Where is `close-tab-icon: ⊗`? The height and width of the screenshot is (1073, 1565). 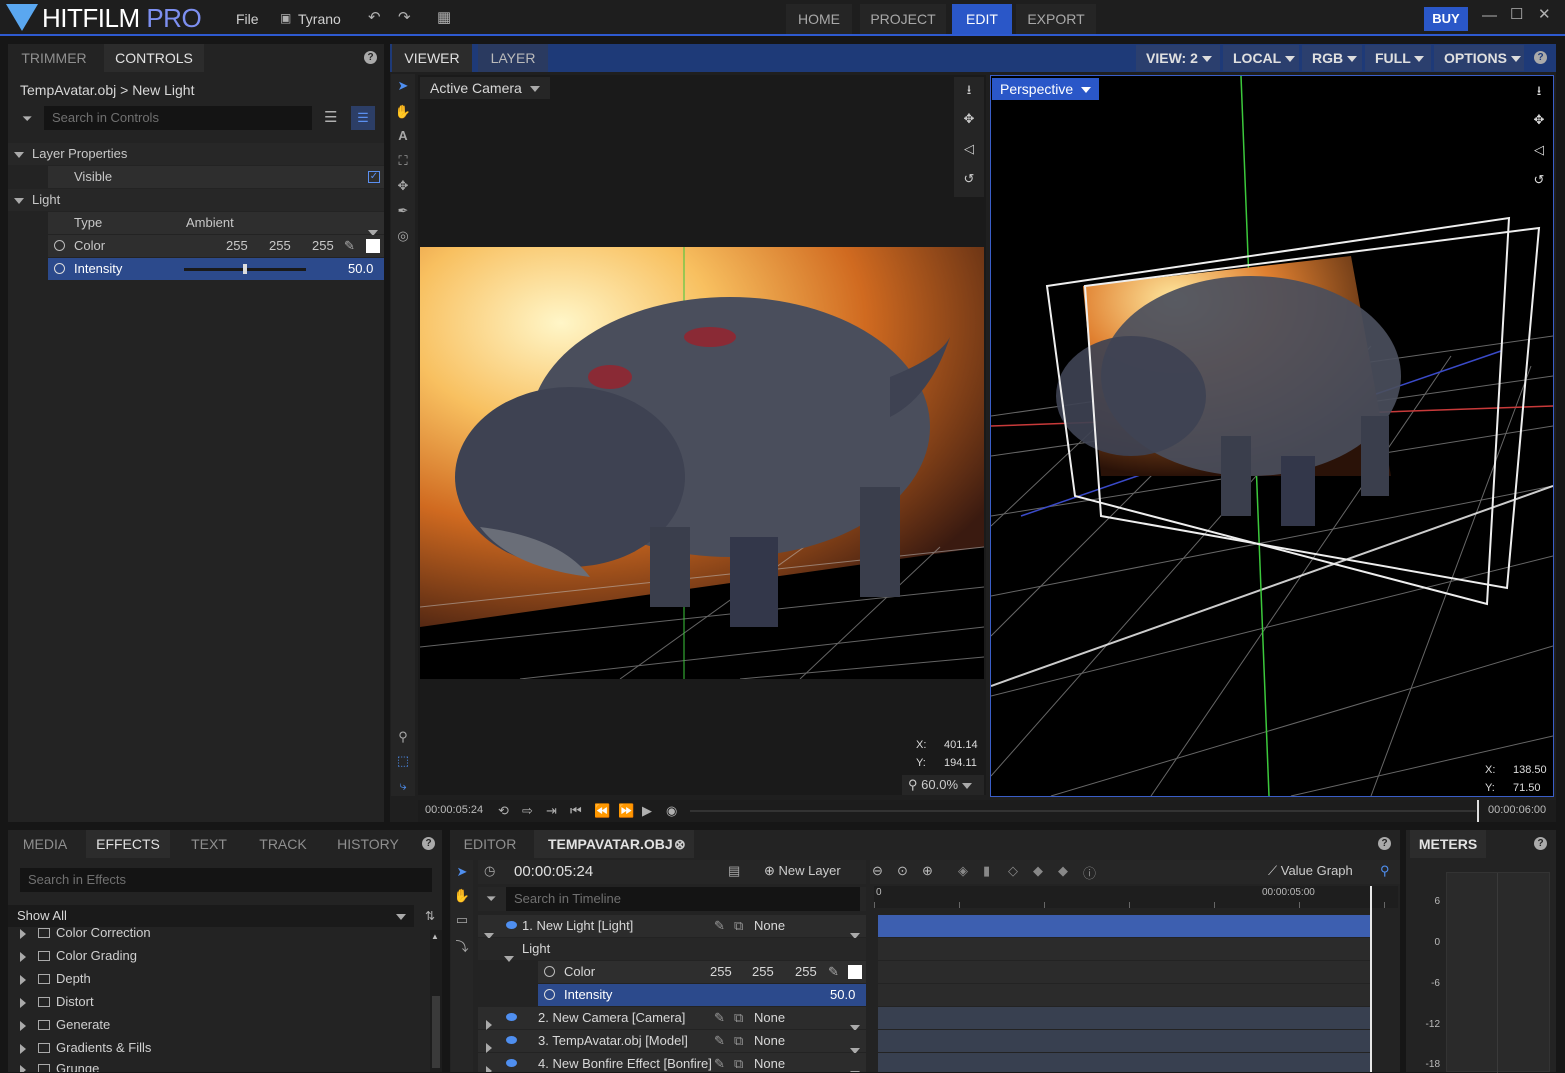 close-tab-icon: ⊗ is located at coordinates (680, 844).